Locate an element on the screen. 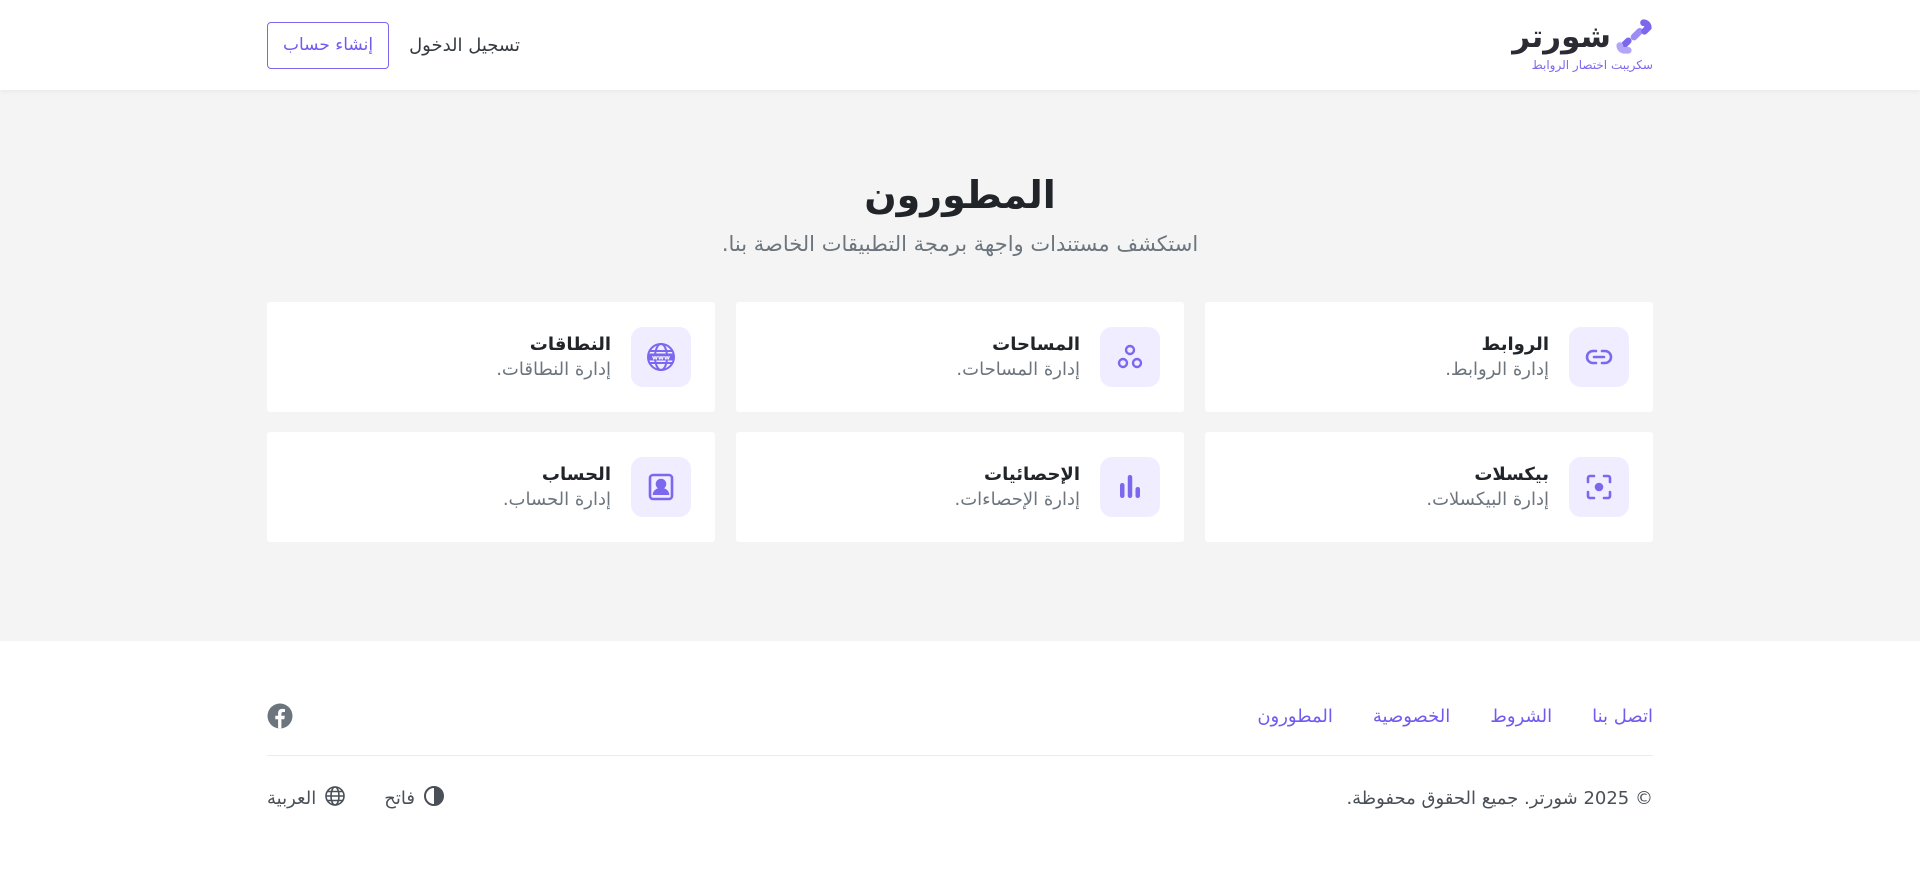  footer-link-contact: اتصل بنا is located at coordinates (1622, 716).